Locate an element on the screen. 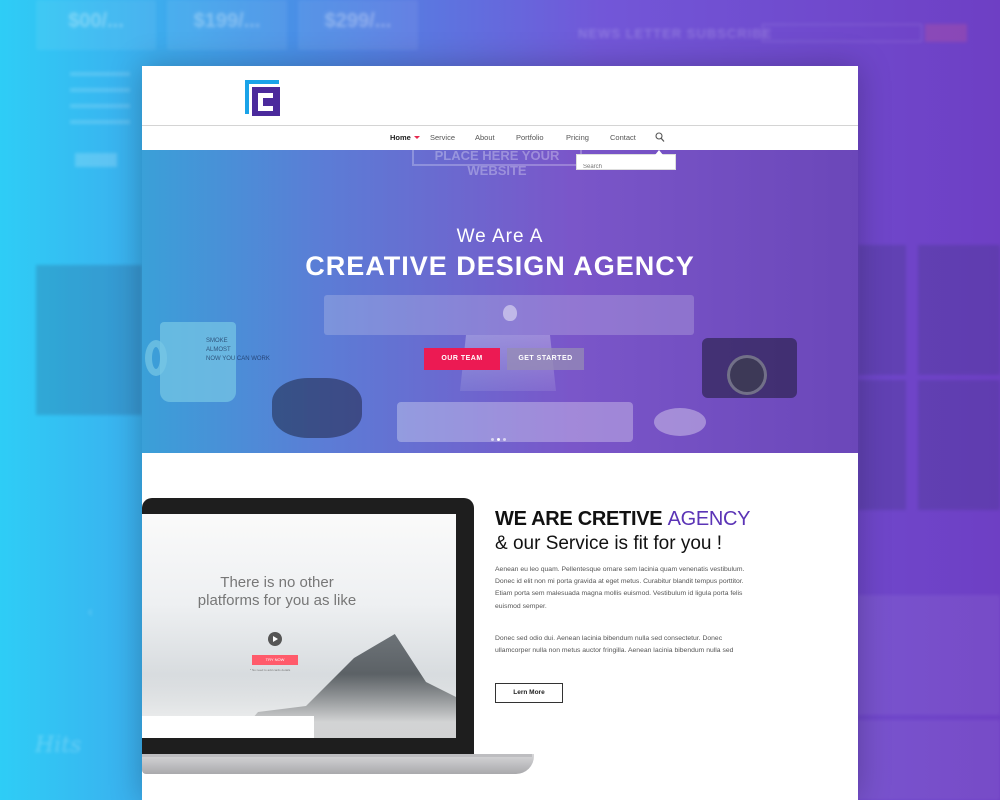  slider-dot-active is located at coordinates (498, 439).